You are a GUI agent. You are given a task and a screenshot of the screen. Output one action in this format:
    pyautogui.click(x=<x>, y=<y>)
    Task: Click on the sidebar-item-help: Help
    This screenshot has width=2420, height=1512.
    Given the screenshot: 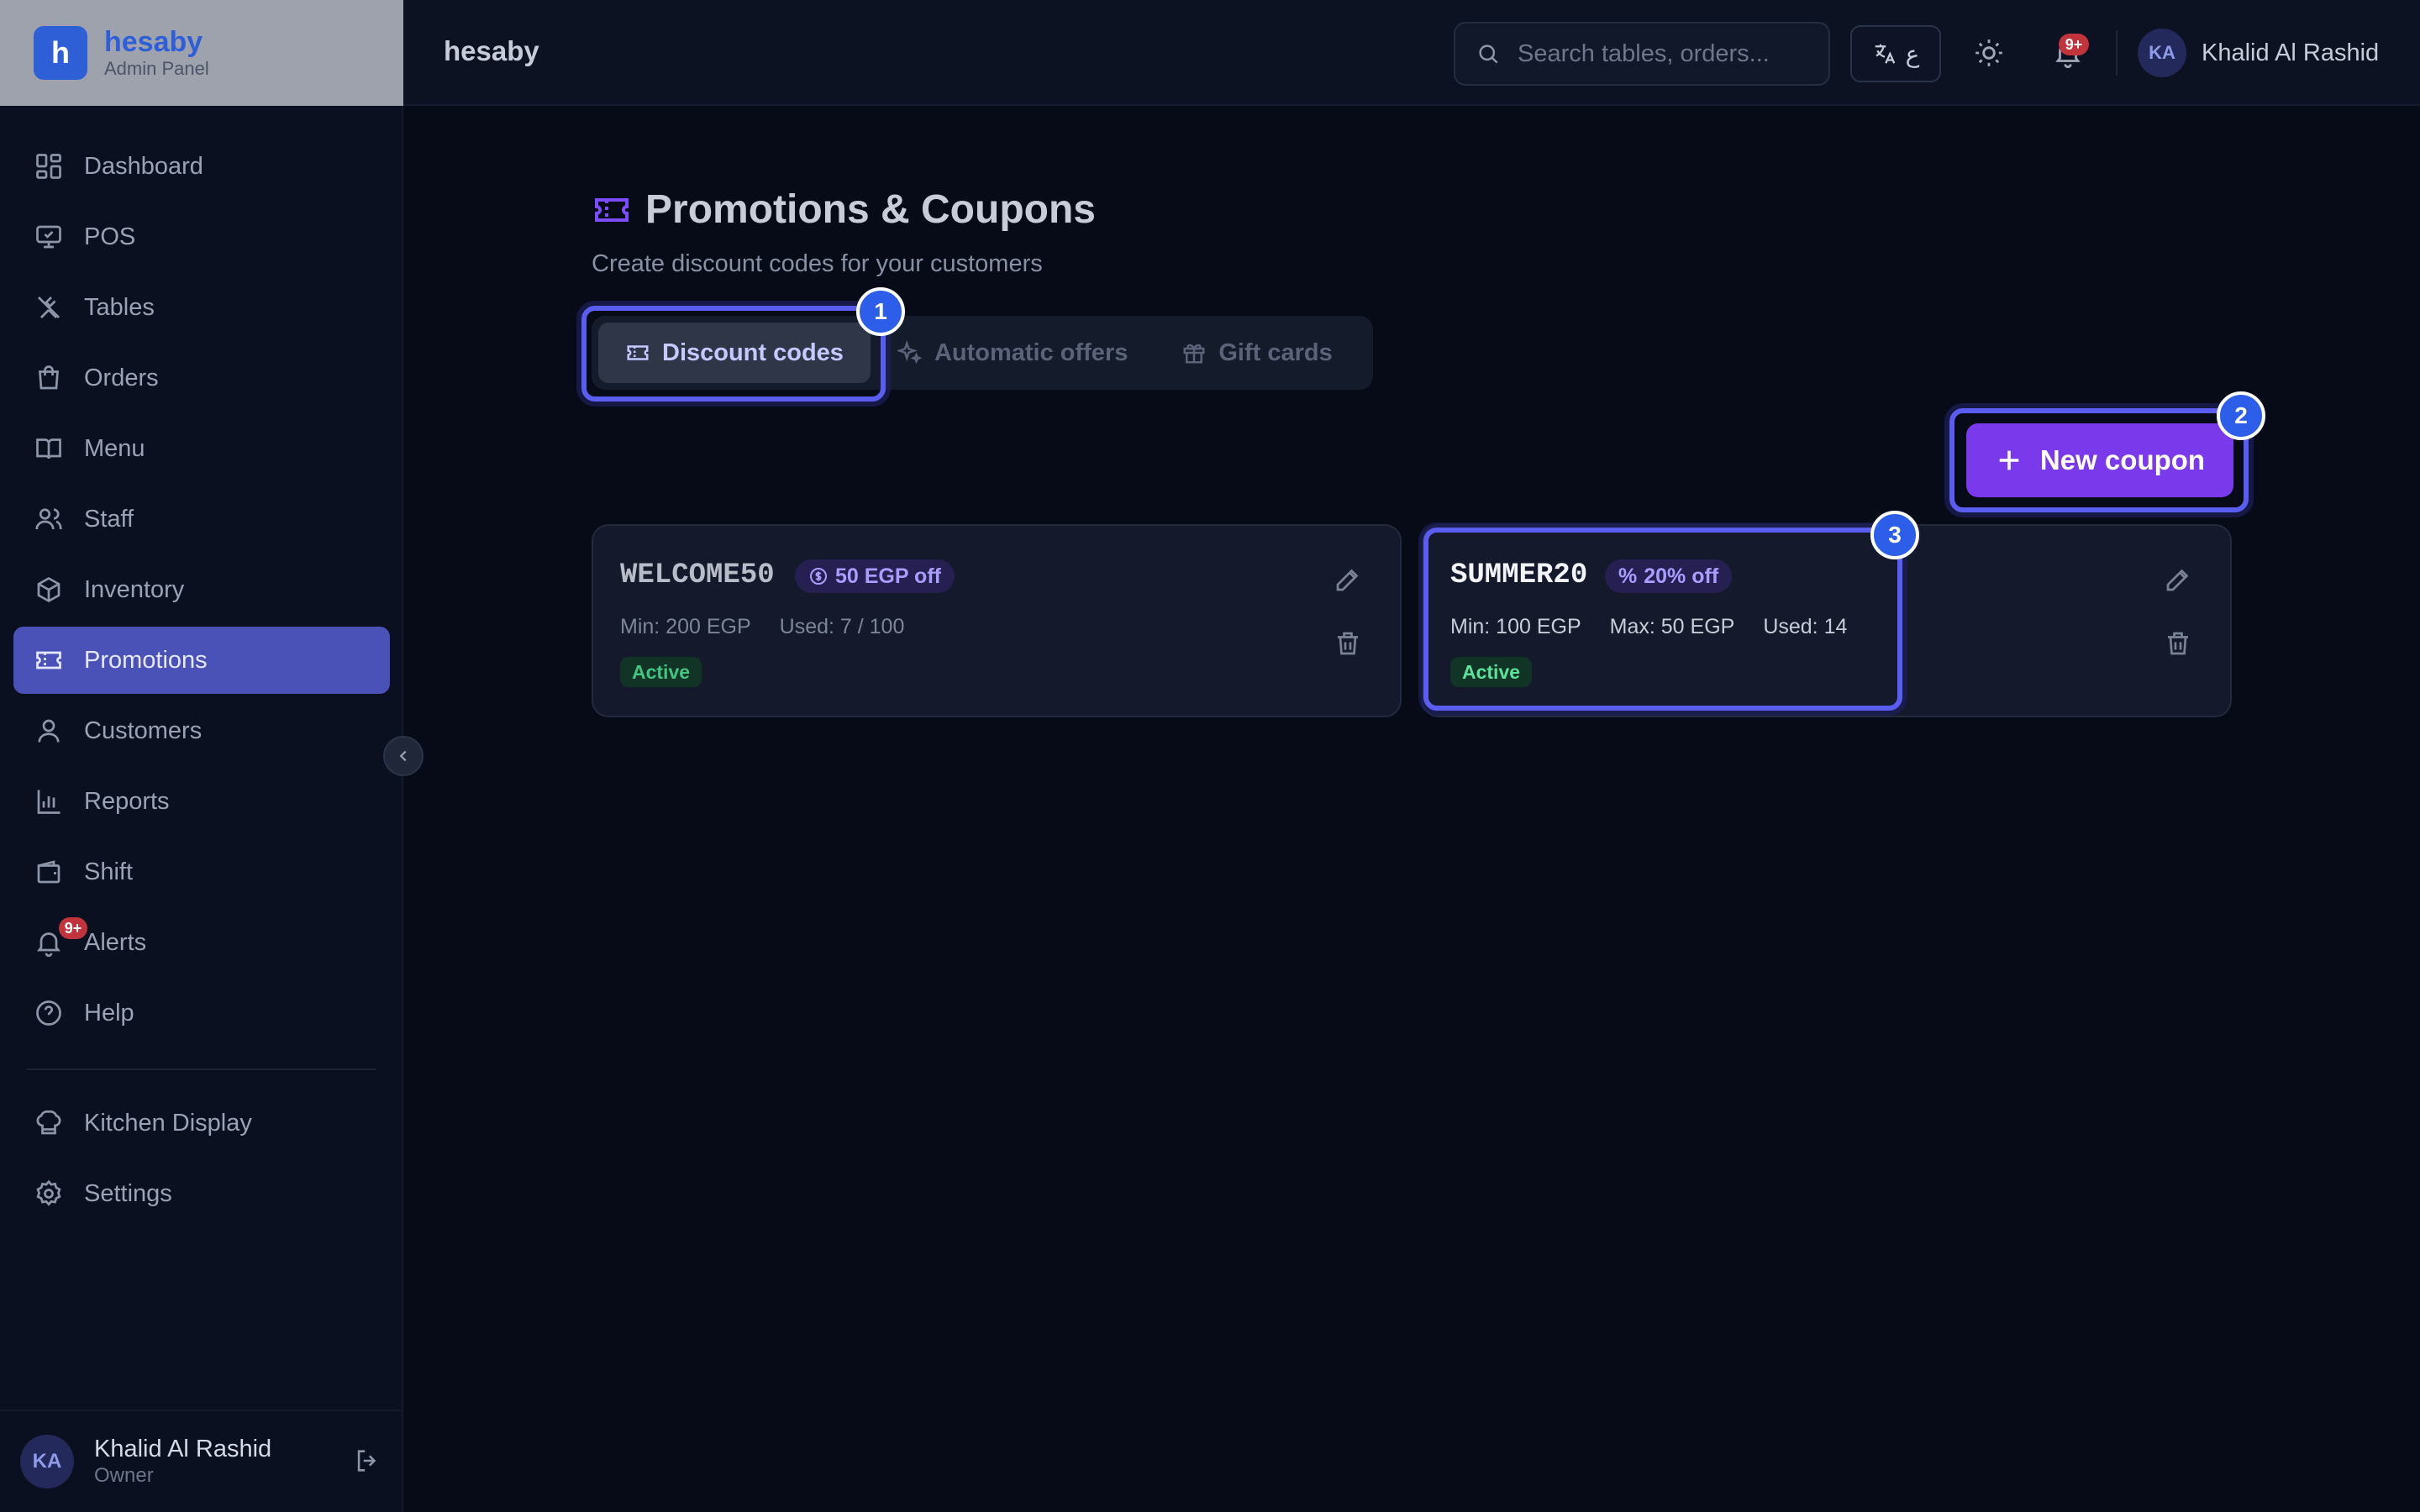 What is the action you would take?
    pyautogui.click(x=202, y=1013)
    